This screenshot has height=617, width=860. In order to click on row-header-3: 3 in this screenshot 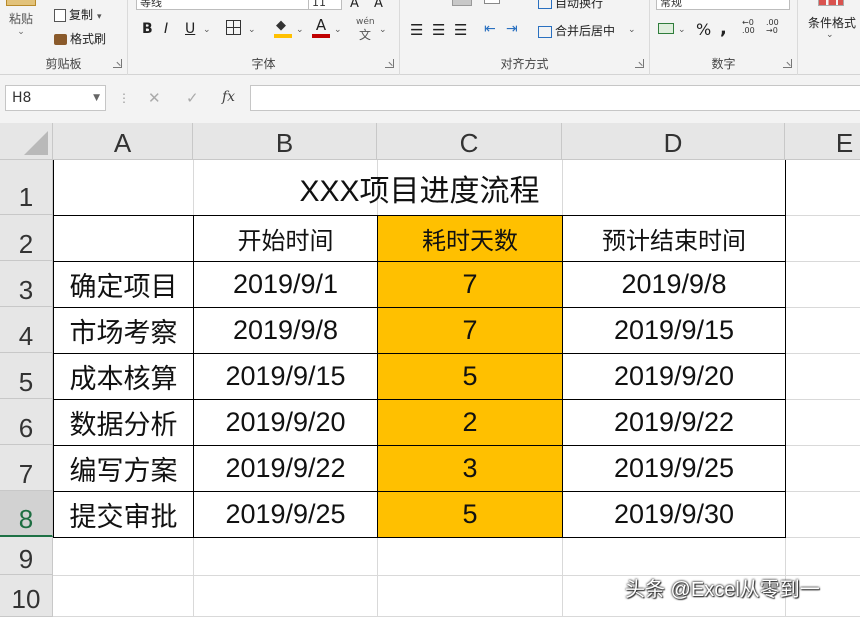, I will do `click(26, 284)`.